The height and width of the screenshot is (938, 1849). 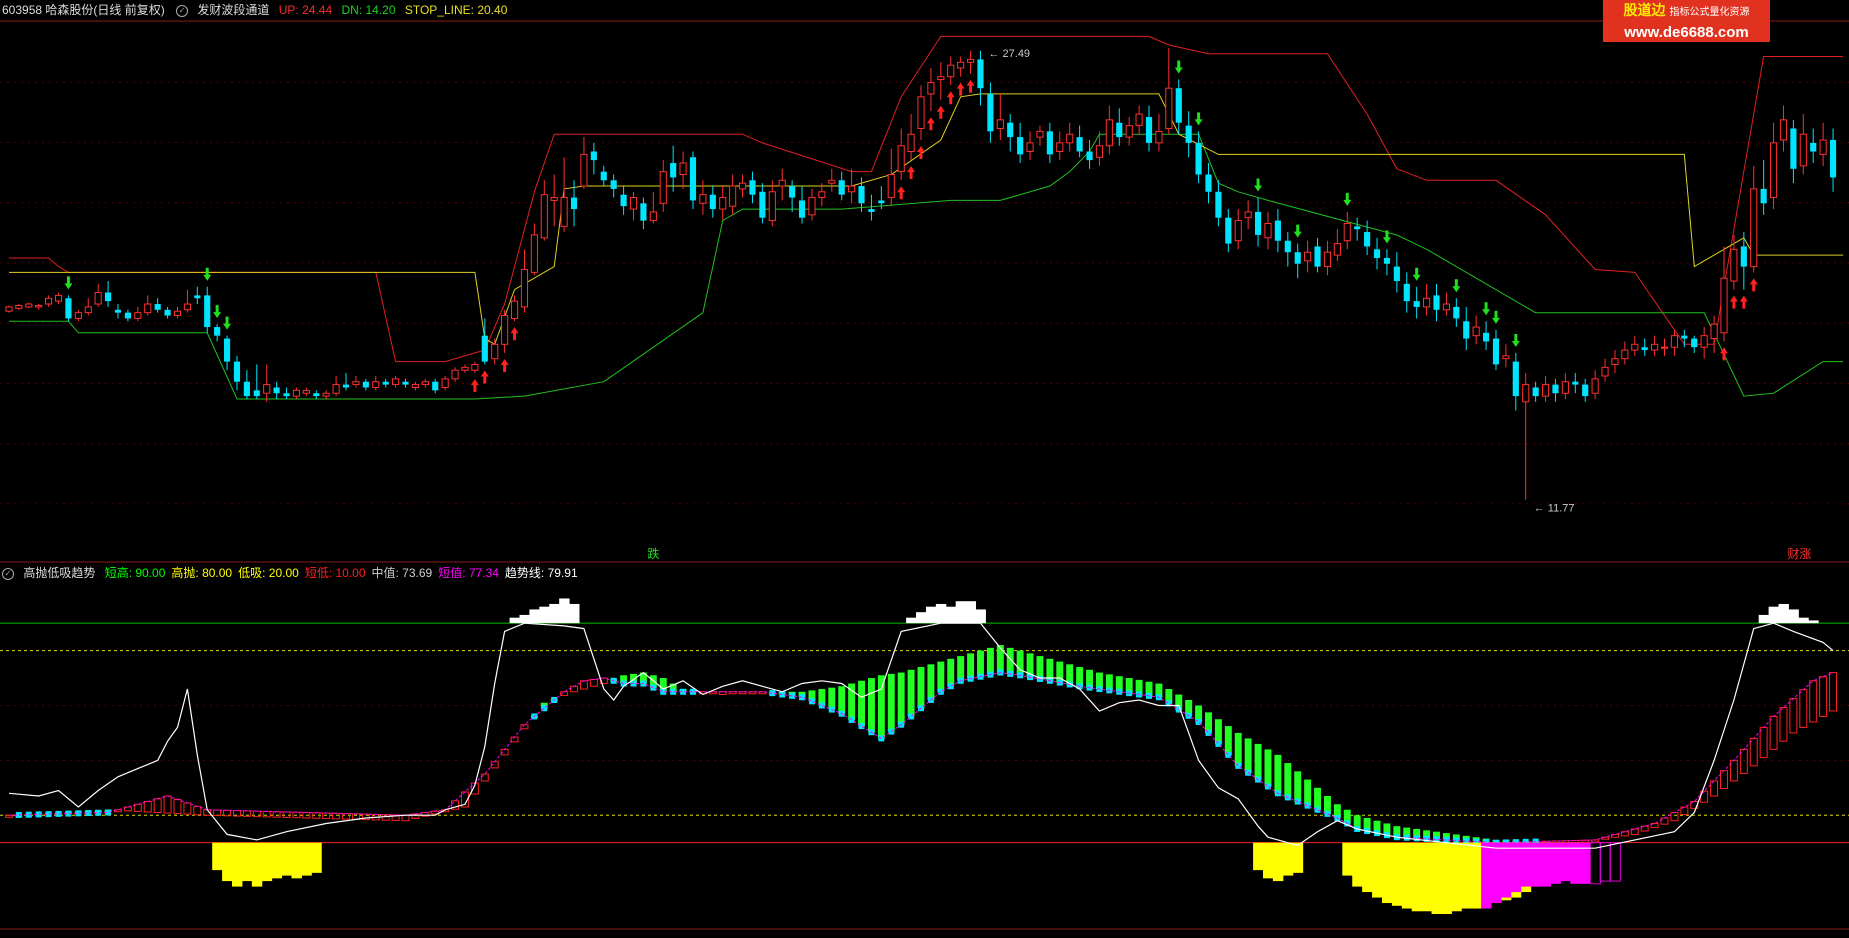 I want to click on oscillator-value-2: 低吸: 20.00, so click(x=268, y=573).